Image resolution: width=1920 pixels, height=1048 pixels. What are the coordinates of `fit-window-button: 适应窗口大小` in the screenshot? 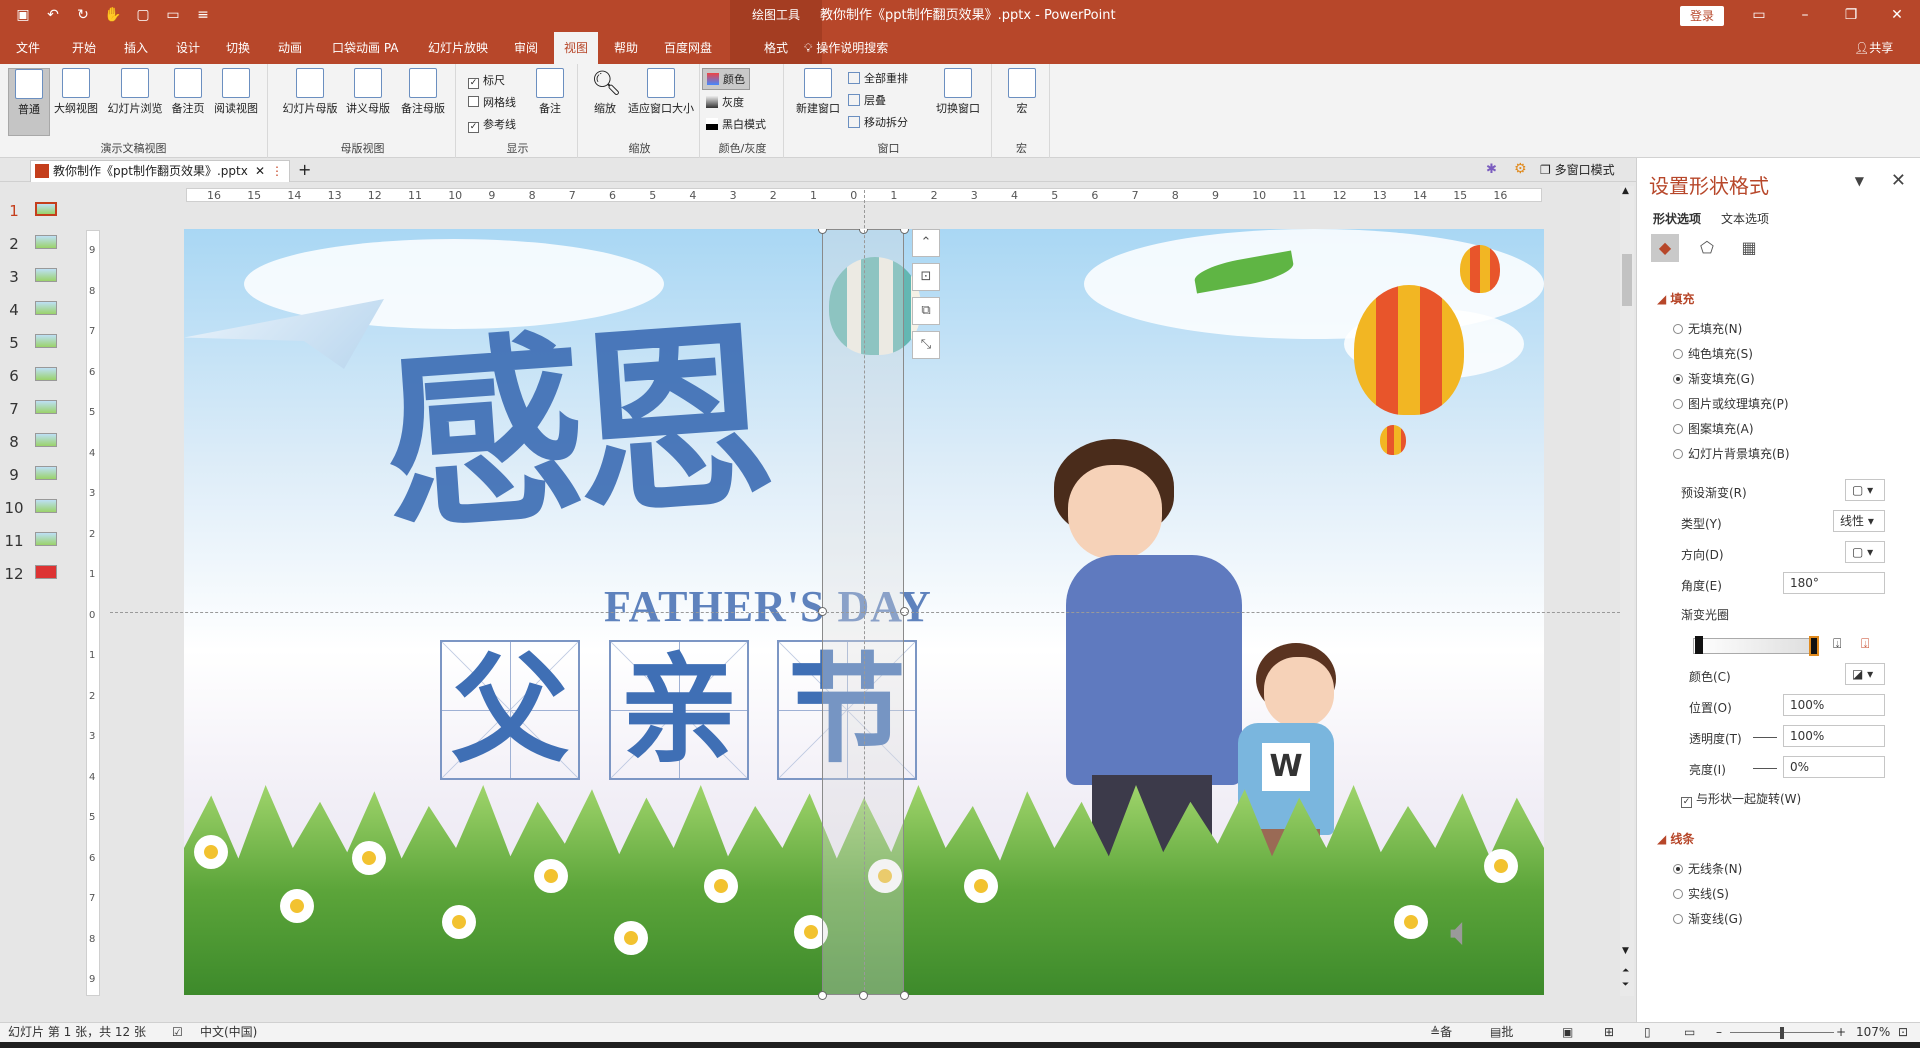 It's located at (661, 92).